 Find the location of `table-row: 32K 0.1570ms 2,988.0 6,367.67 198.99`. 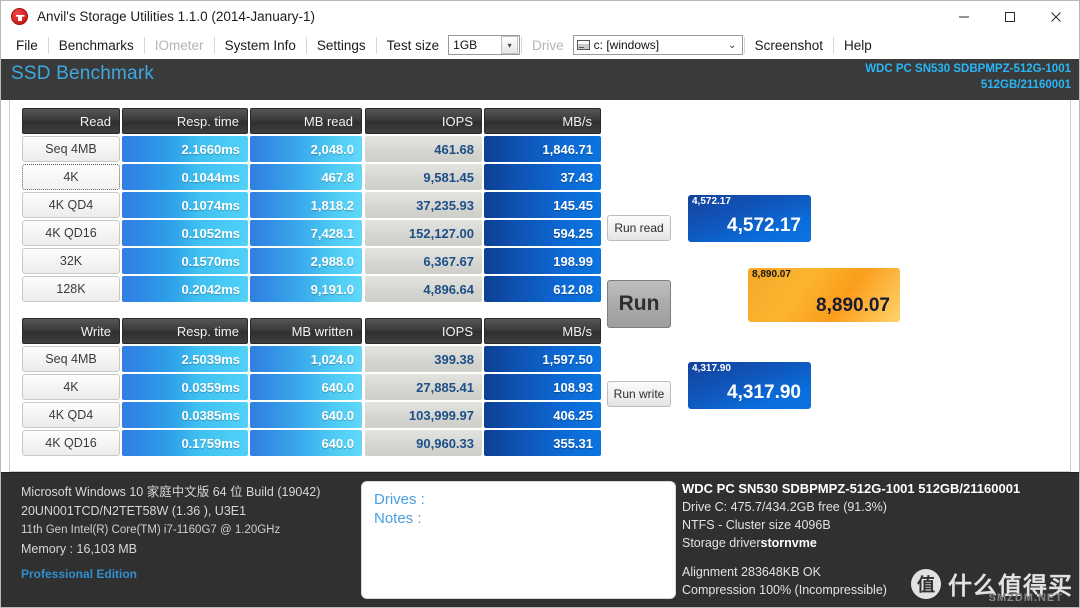

table-row: 32K 0.1570ms 2,988.0 6,367.67 198.99 is located at coordinates (311, 261).